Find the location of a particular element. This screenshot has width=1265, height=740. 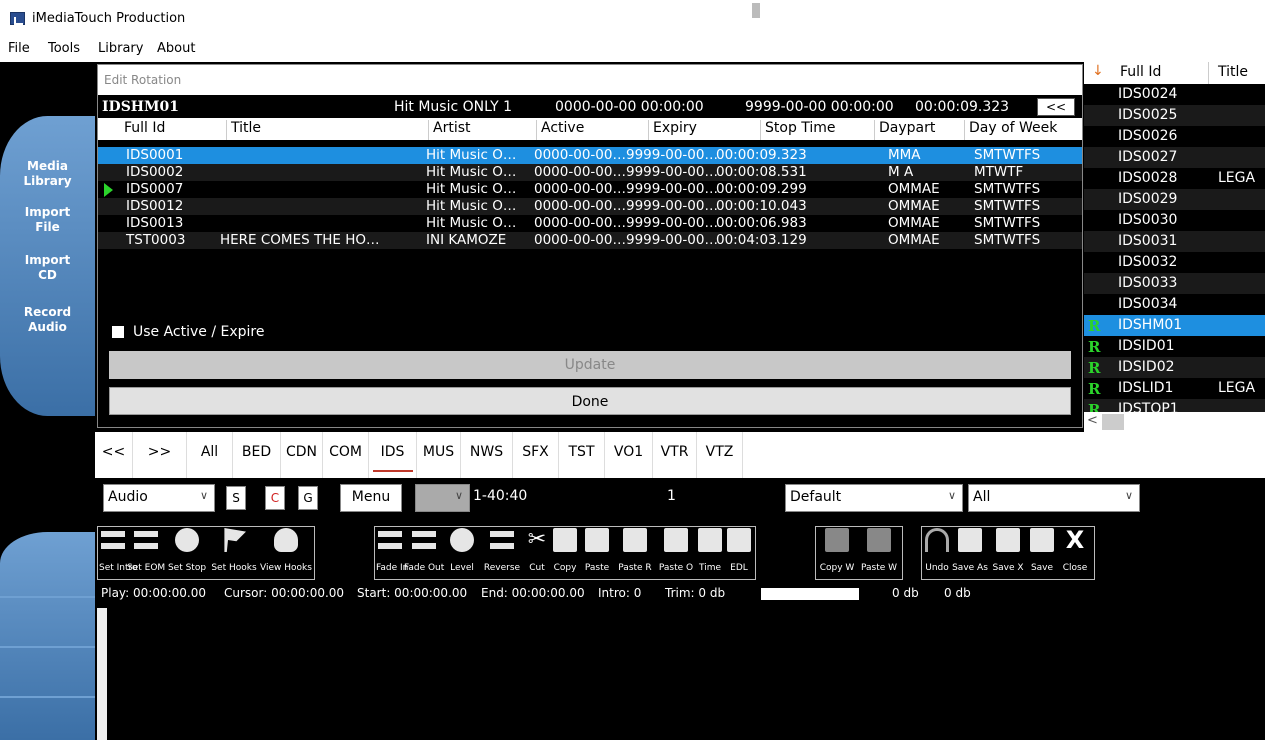

cell-id: IDS0029 is located at coordinates (1148, 199).